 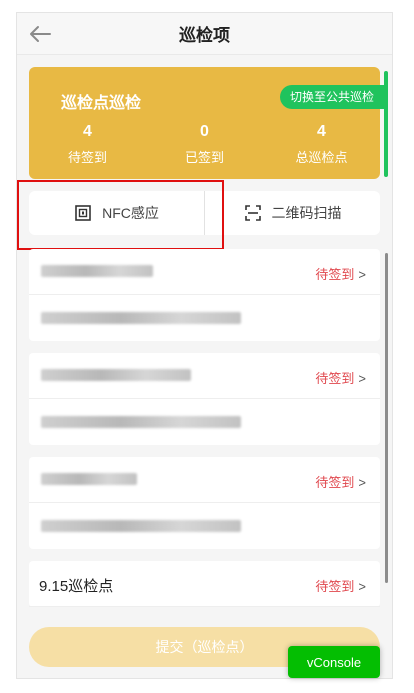 I want to click on nav-header: 巡检项, so click(x=204, y=34).